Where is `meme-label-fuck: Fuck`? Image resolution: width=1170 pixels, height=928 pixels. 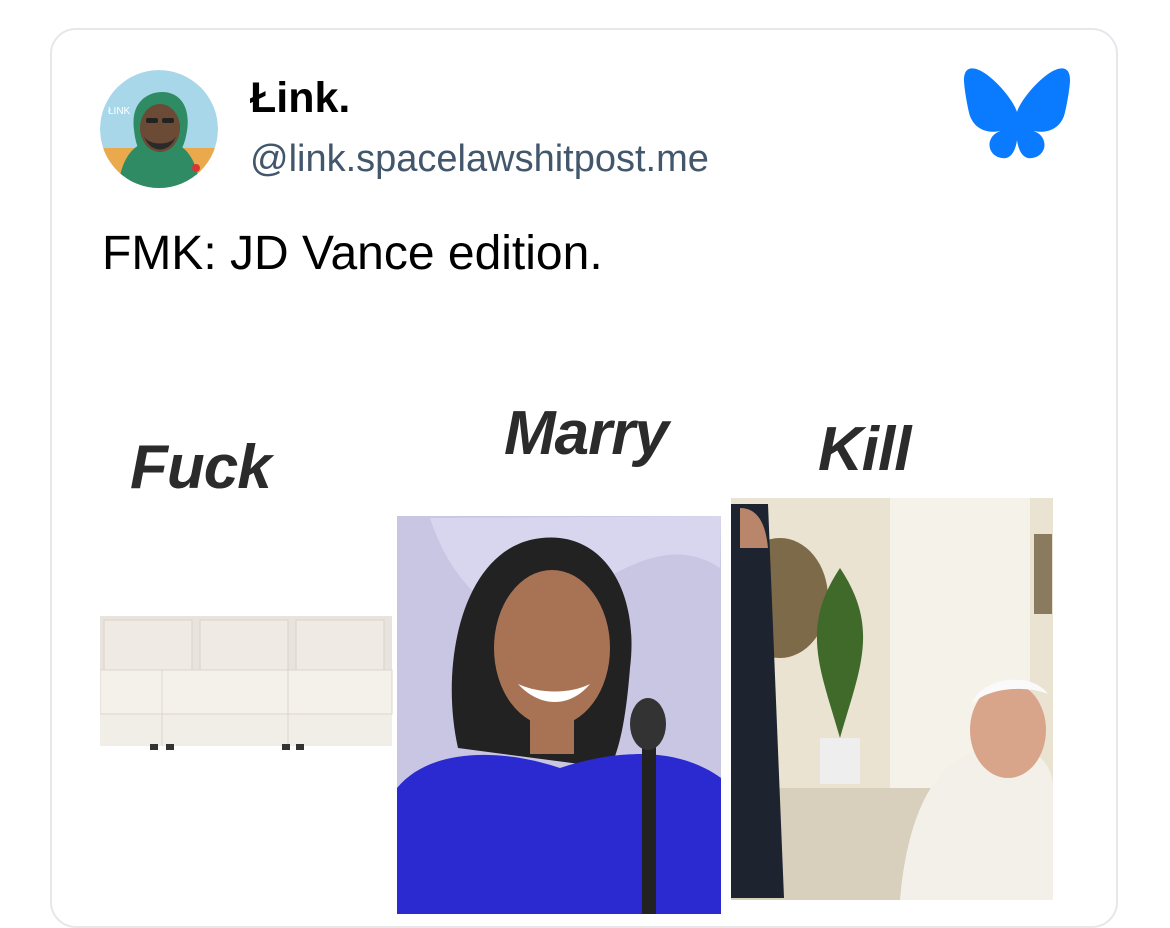 meme-label-fuck: Fuck is located at coordinates (201, 467).